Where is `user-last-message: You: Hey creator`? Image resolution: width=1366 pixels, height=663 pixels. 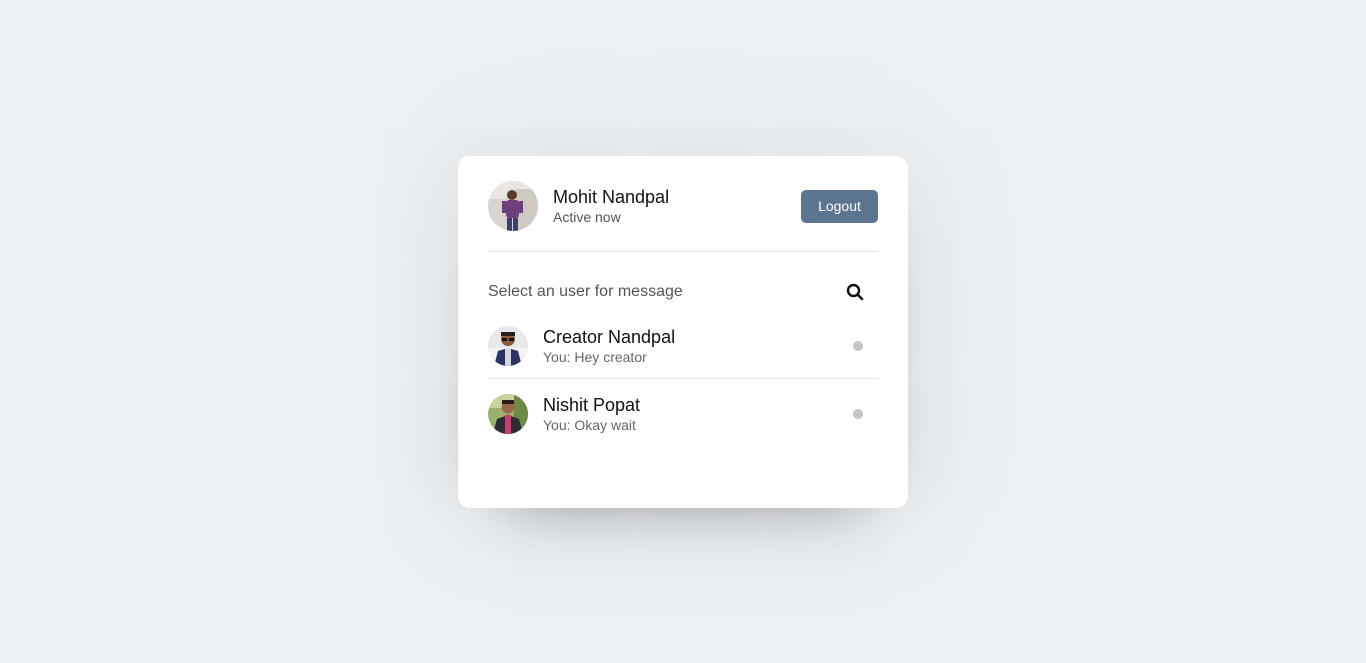
user-last-message: You: Hey creator is located at coordinates (595, 357).